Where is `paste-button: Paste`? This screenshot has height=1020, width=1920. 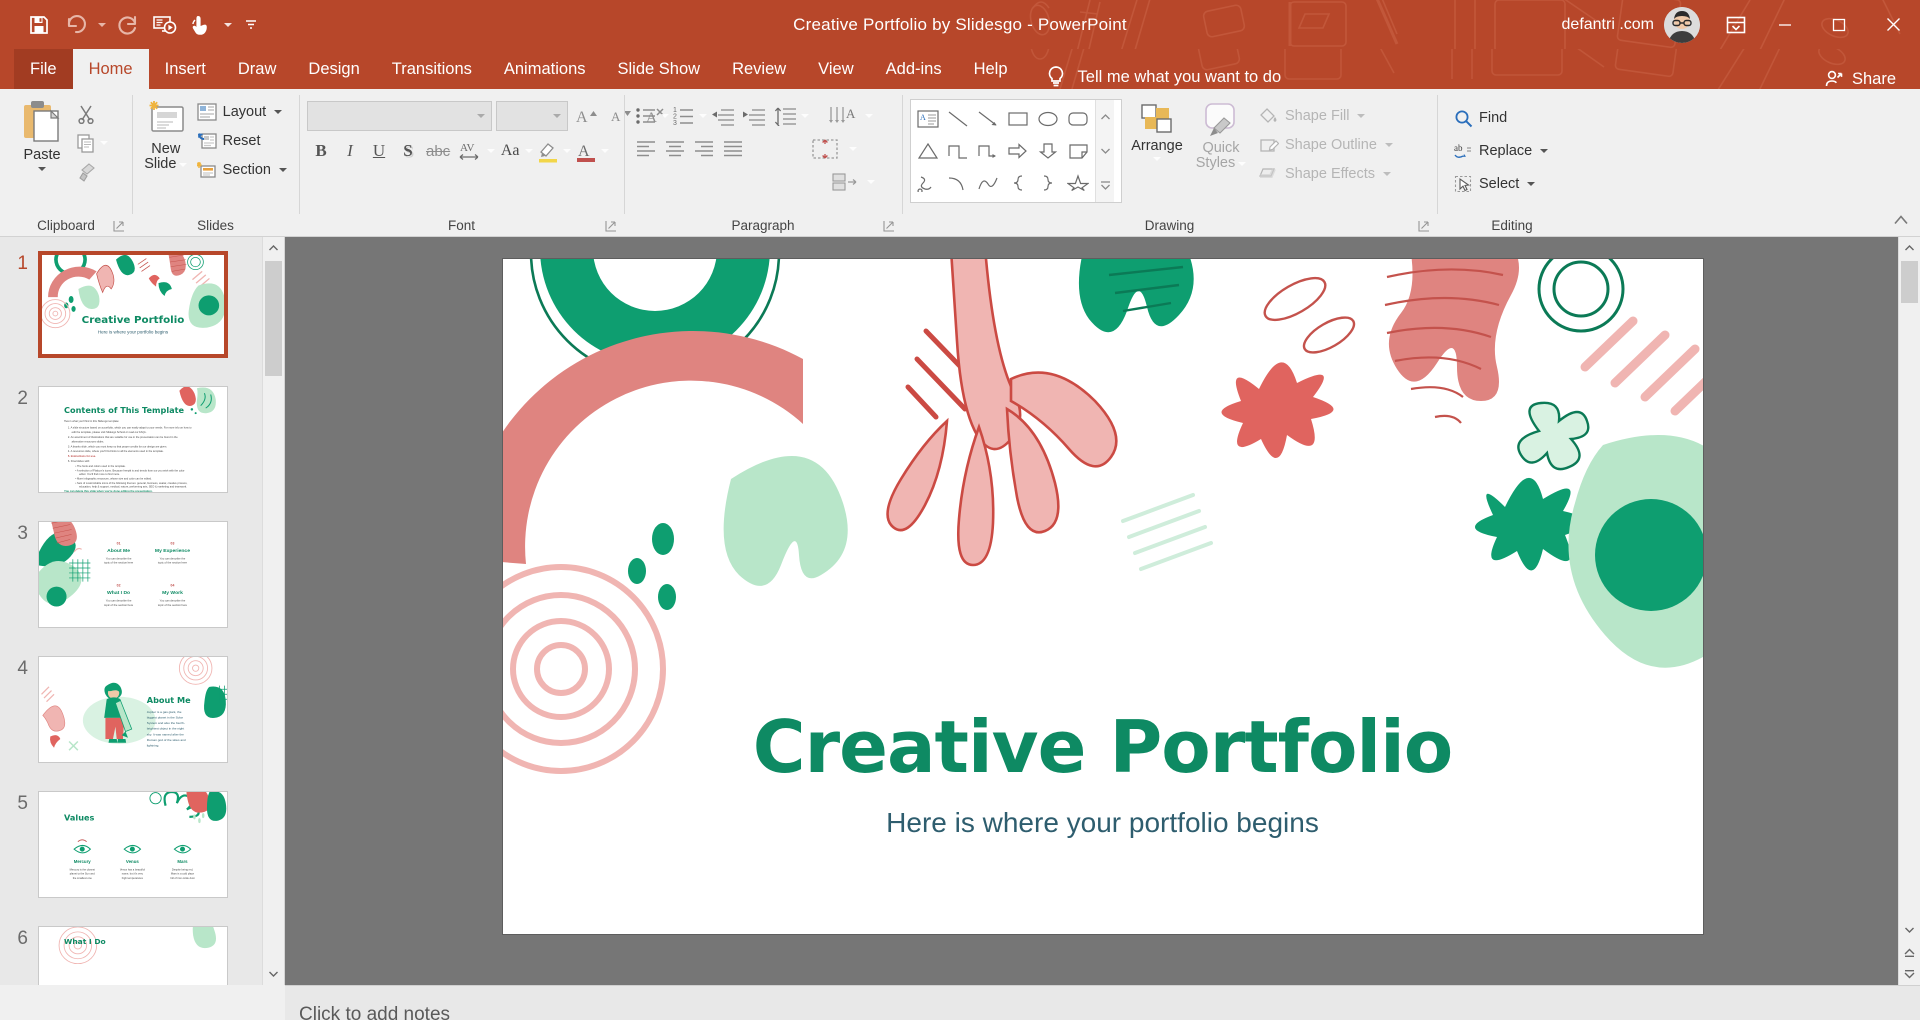 paste-button: Paste is located at coordinates (42, 134).